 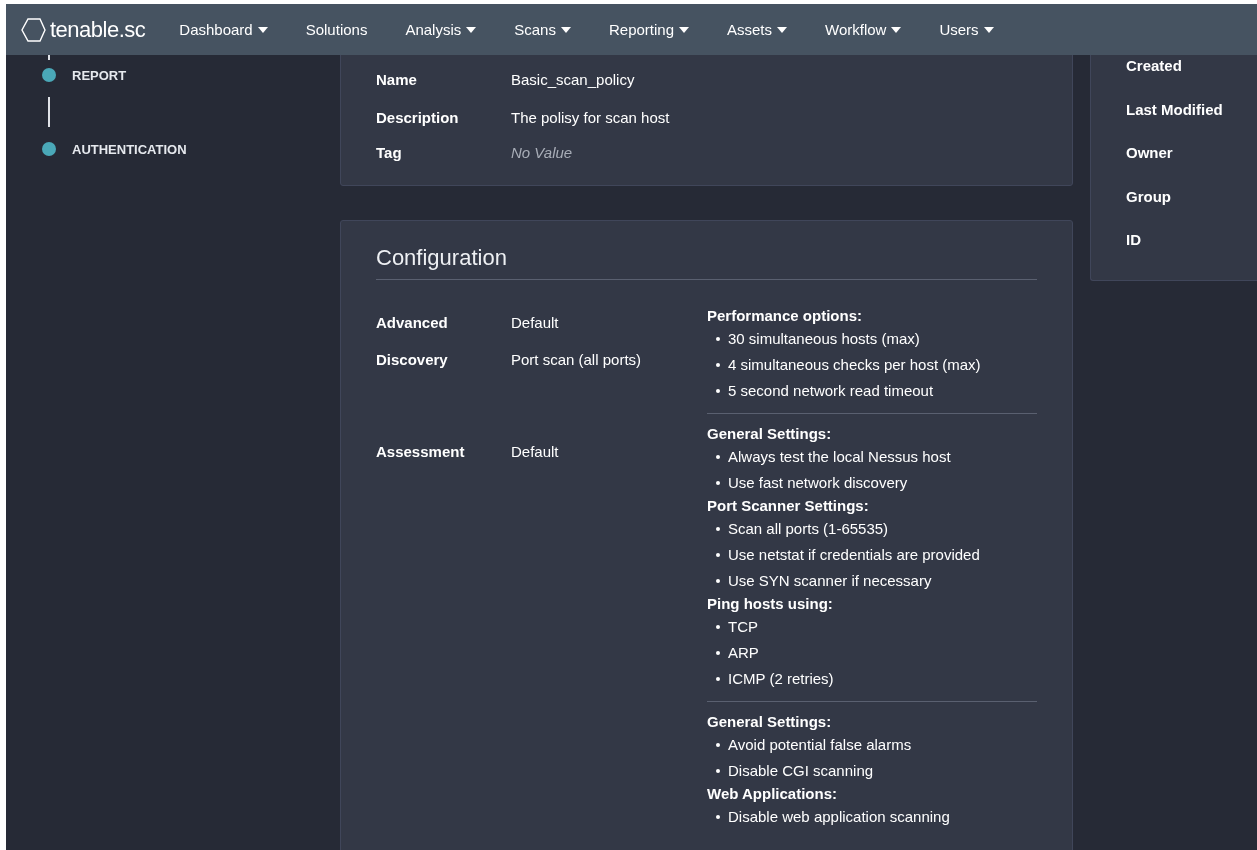 I want to click on logo-text: tenable.sc, so click(x=98, y=29).